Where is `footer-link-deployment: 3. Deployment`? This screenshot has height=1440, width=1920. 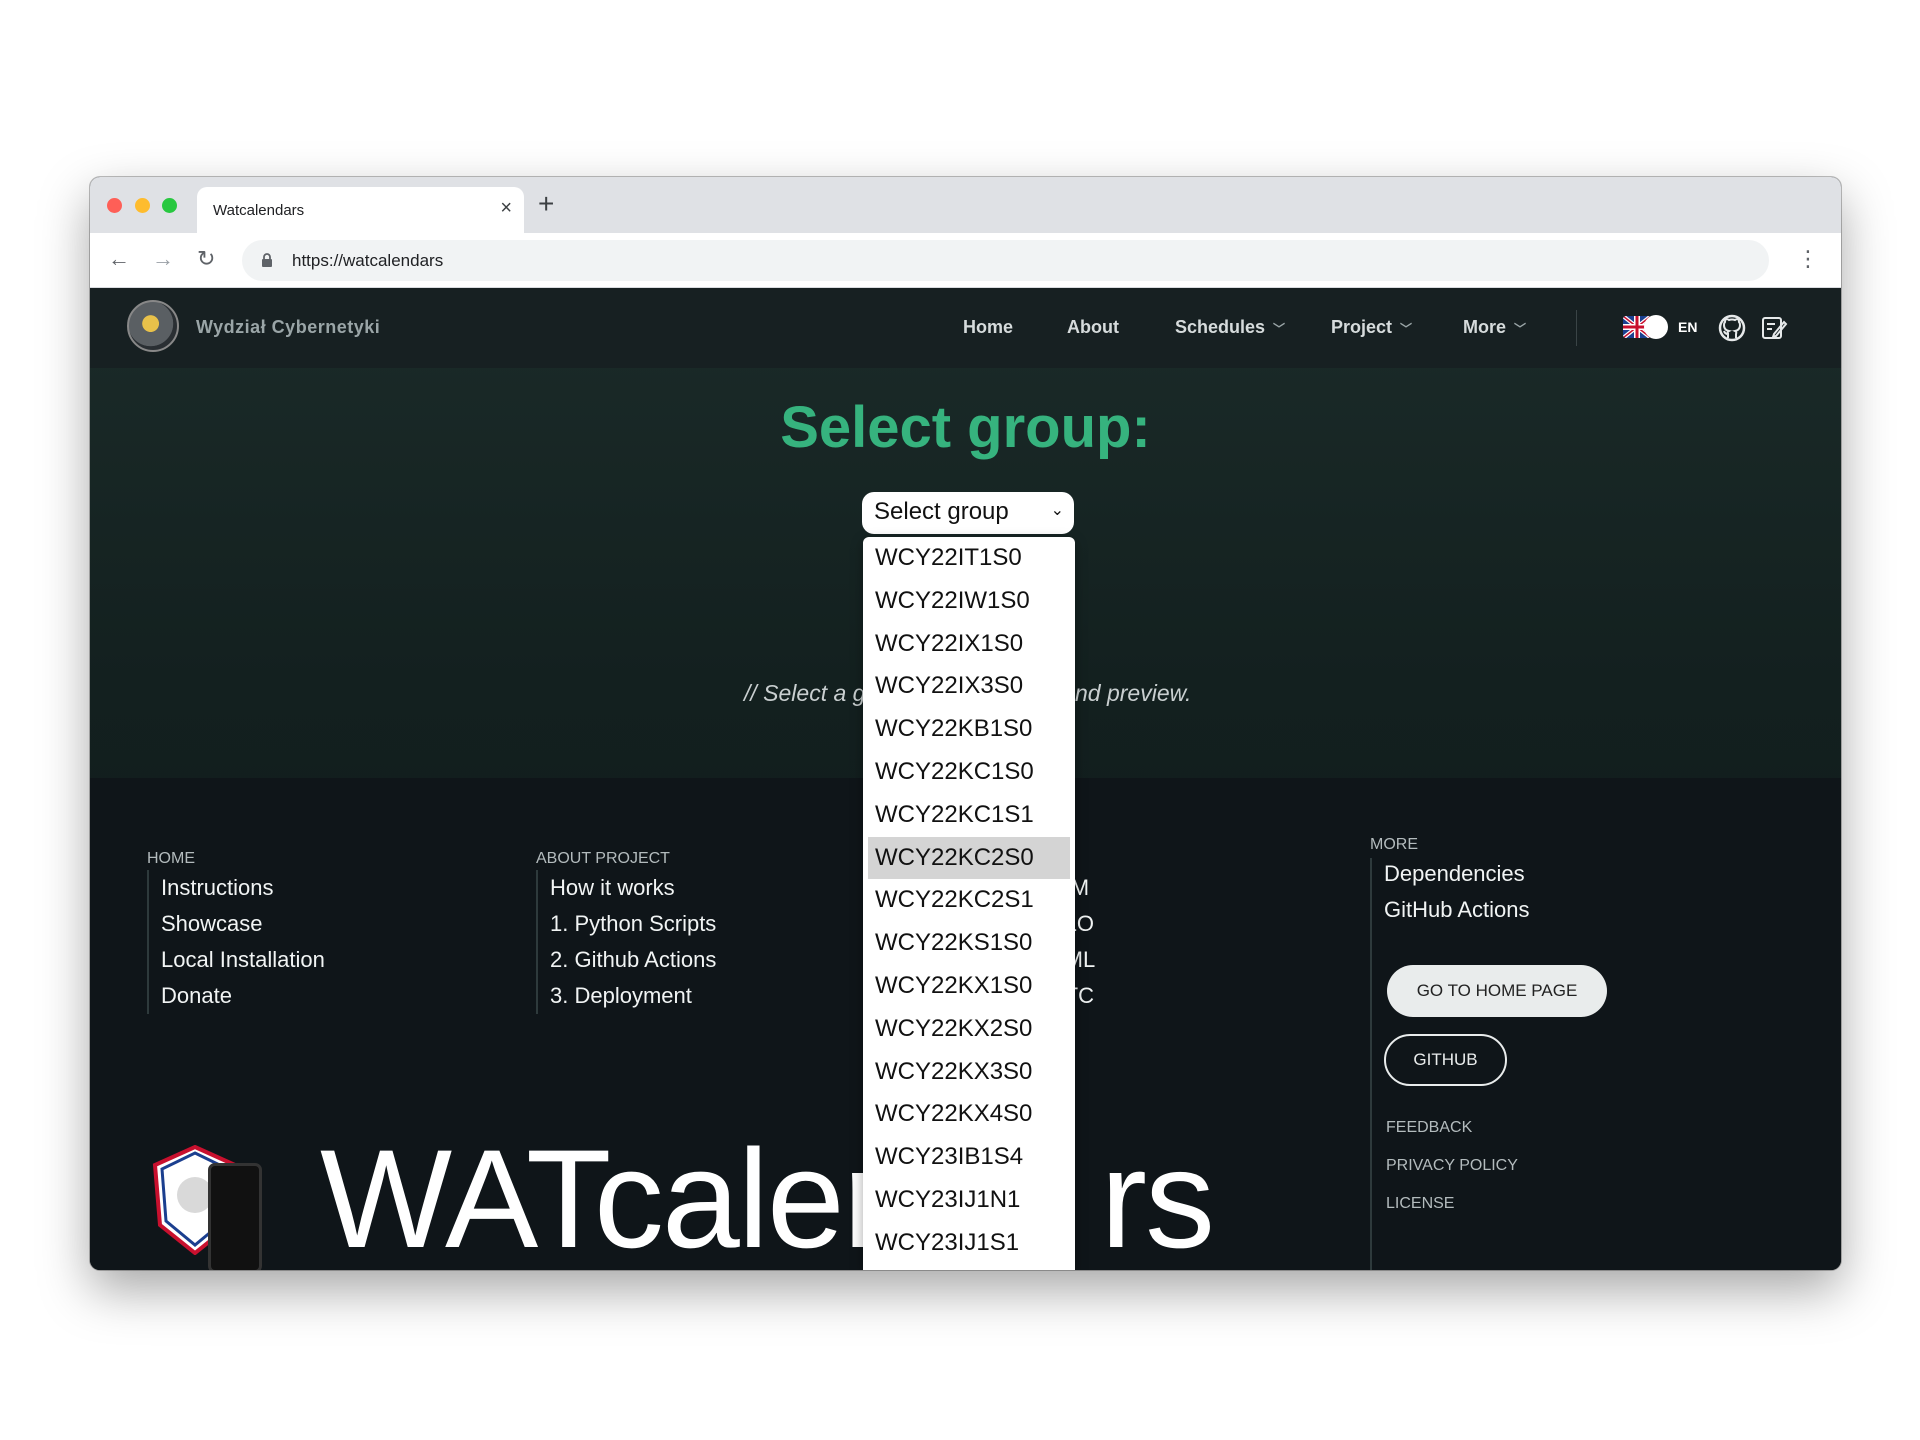 footer-link-deployment: 3. Deployment is located at coordinates (633, 996).